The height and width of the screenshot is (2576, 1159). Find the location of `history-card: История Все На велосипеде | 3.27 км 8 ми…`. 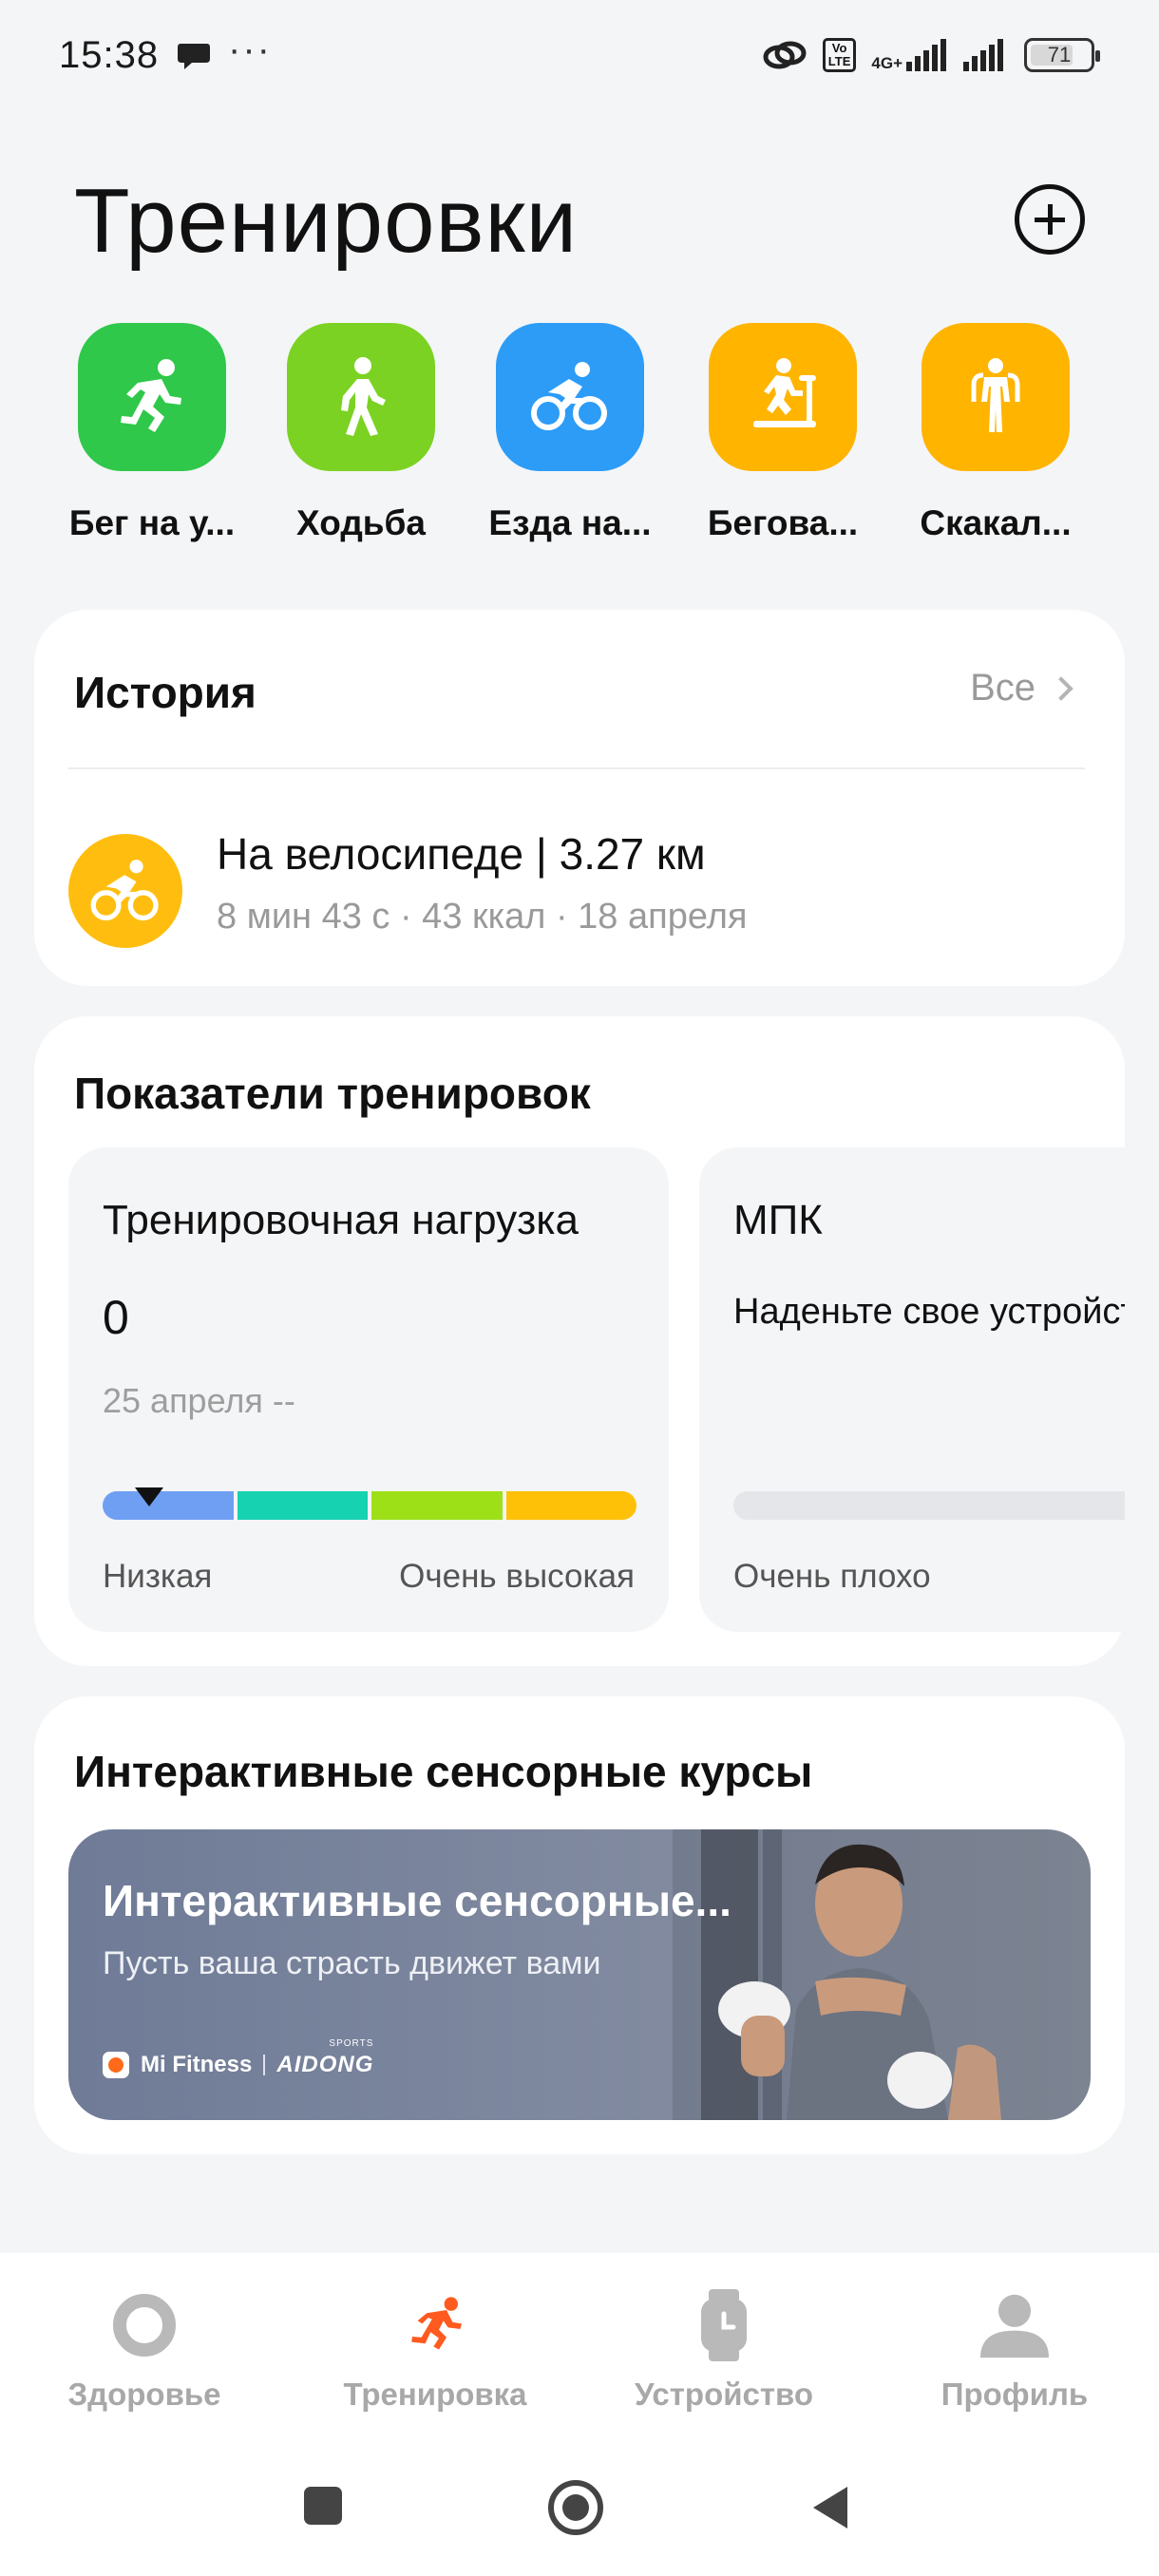

history-card: История Все На велосипеде | 3.27 км 8 ми… is located at coordinates (579, 798).